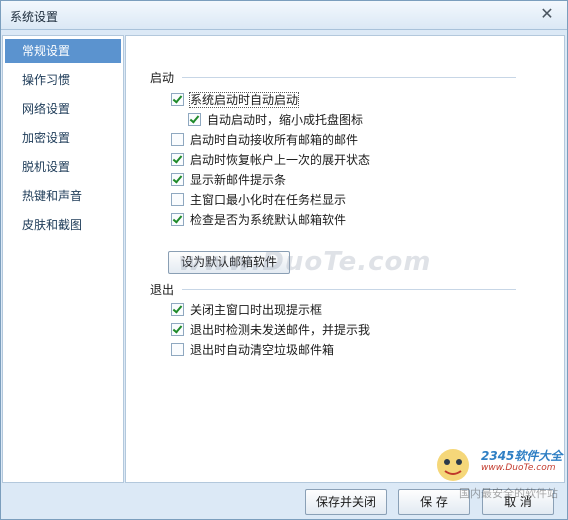 The width and height of the screenshot is (568, 520). I want to click on sidebar-item-general: 常规设置, so click(63, 51).